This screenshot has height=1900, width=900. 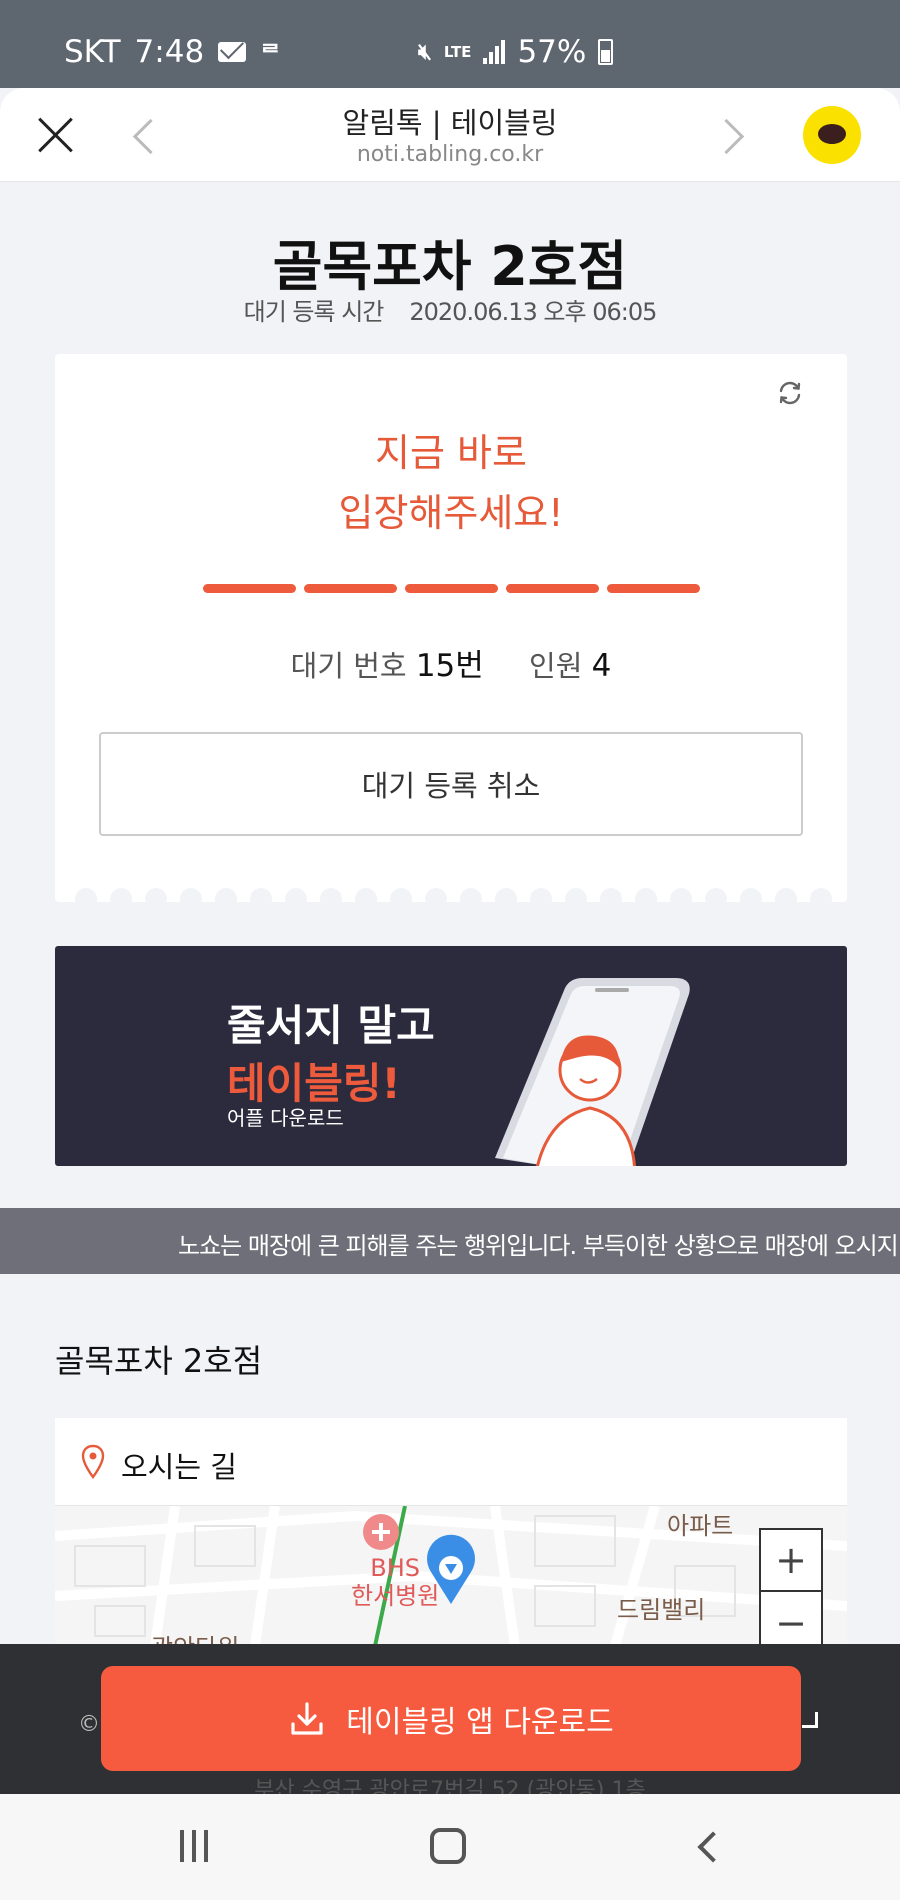 What do you see at coordinates (451, 784) in the screenshot?
I see `cancel-registration-button: 대기 등록 취소` at bounding box center [451, 784].